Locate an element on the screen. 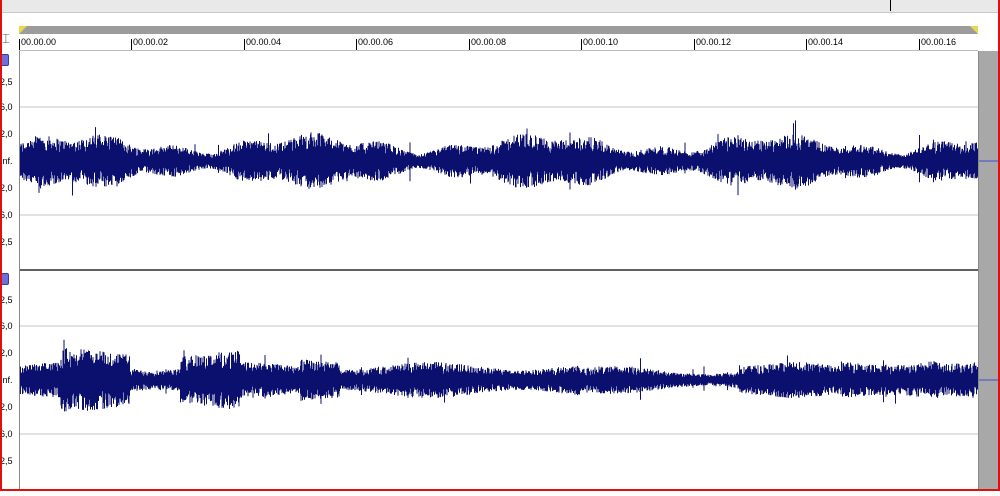 The image size is (1000, 496). ruler-tick-label: 00.00.08 is located at coordinates (489, 42).